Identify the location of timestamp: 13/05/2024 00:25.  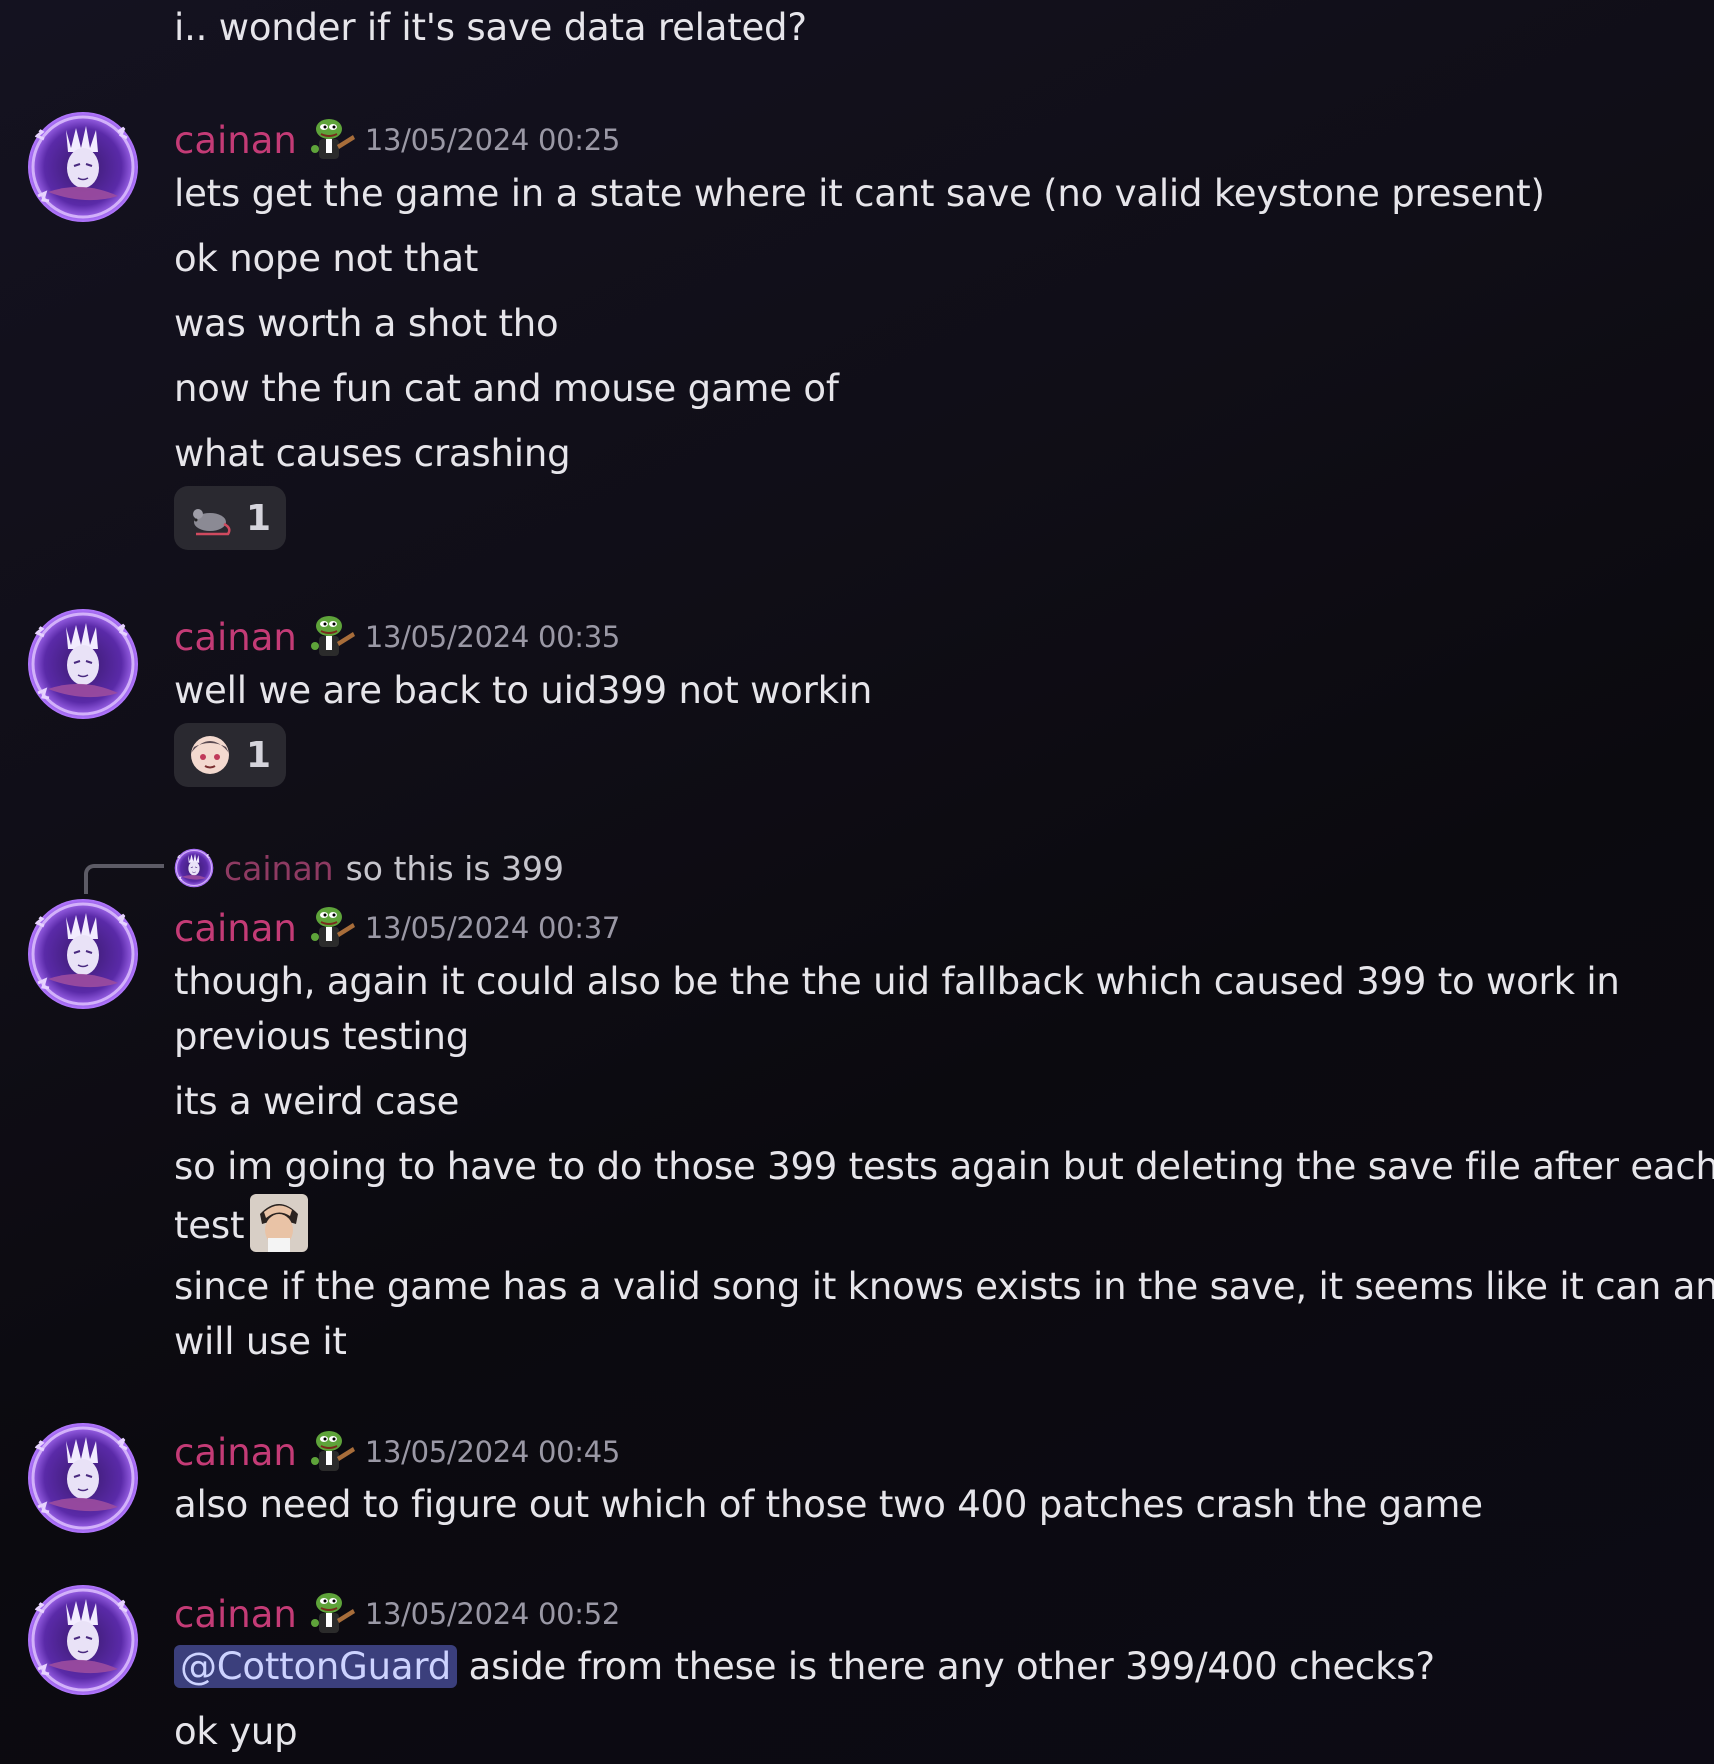
(492, 140).